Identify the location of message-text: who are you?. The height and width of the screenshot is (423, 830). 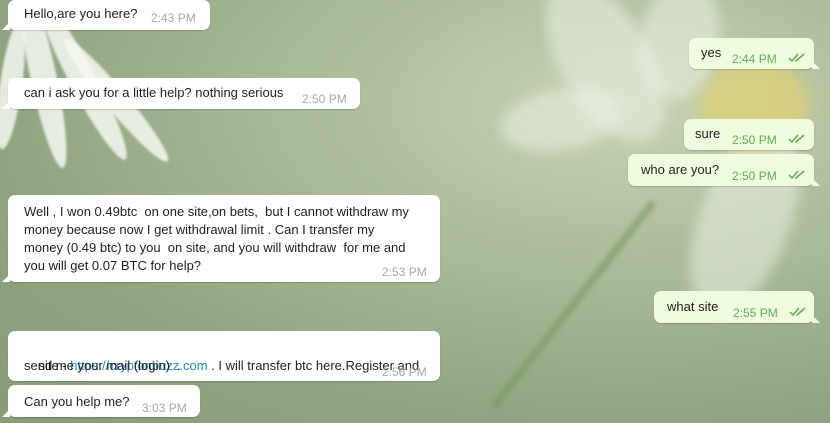
(680, 169).